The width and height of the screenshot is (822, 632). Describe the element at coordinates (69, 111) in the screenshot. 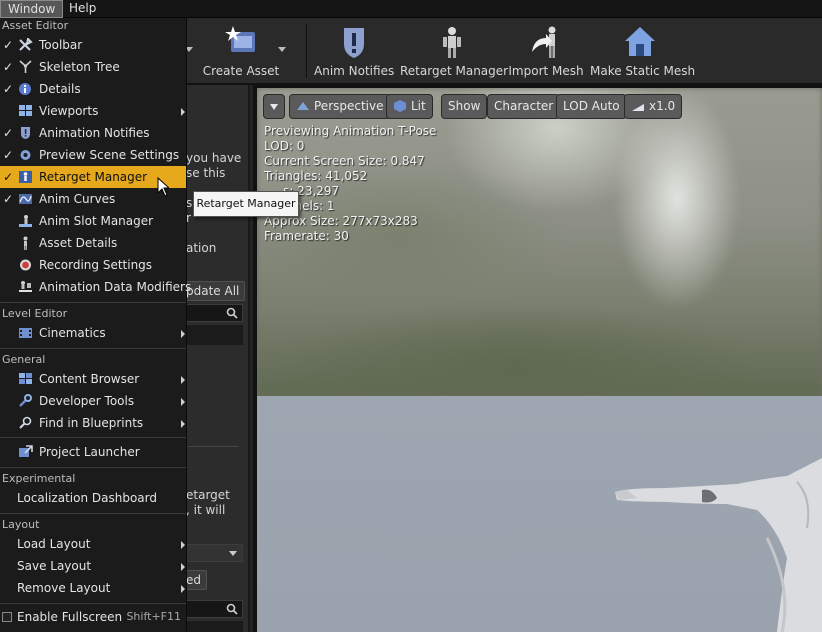

I see `menu-item-label: Viewports` at that location.